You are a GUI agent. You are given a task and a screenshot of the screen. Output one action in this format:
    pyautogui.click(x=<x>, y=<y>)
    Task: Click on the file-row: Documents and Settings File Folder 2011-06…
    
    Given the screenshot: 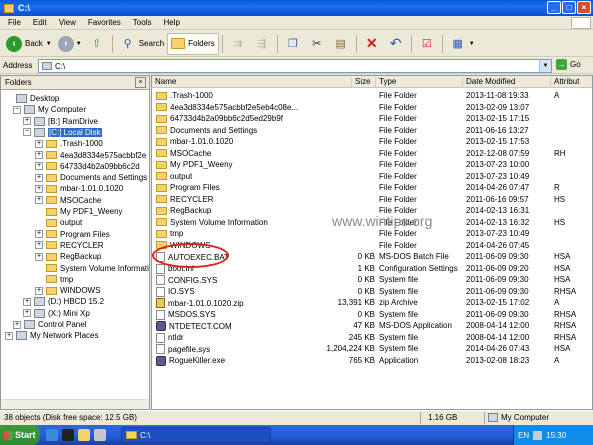 What is the action you would take?
    pyautogui.click(x=372, y=130)
    